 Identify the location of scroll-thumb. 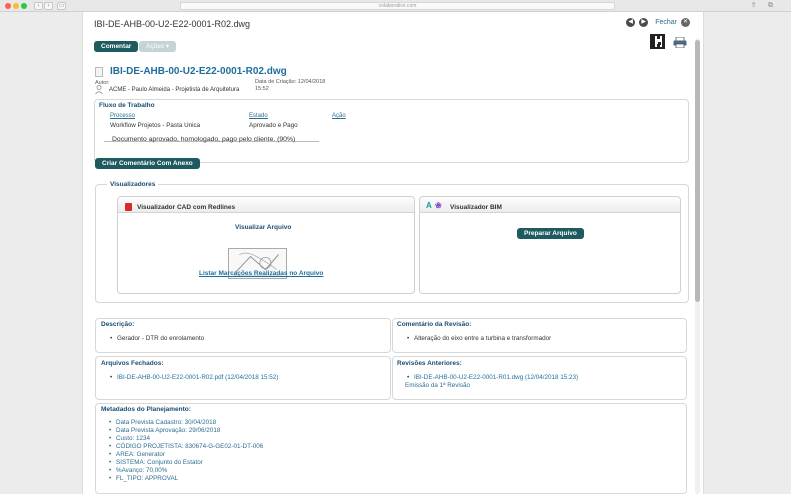
(697, 171).